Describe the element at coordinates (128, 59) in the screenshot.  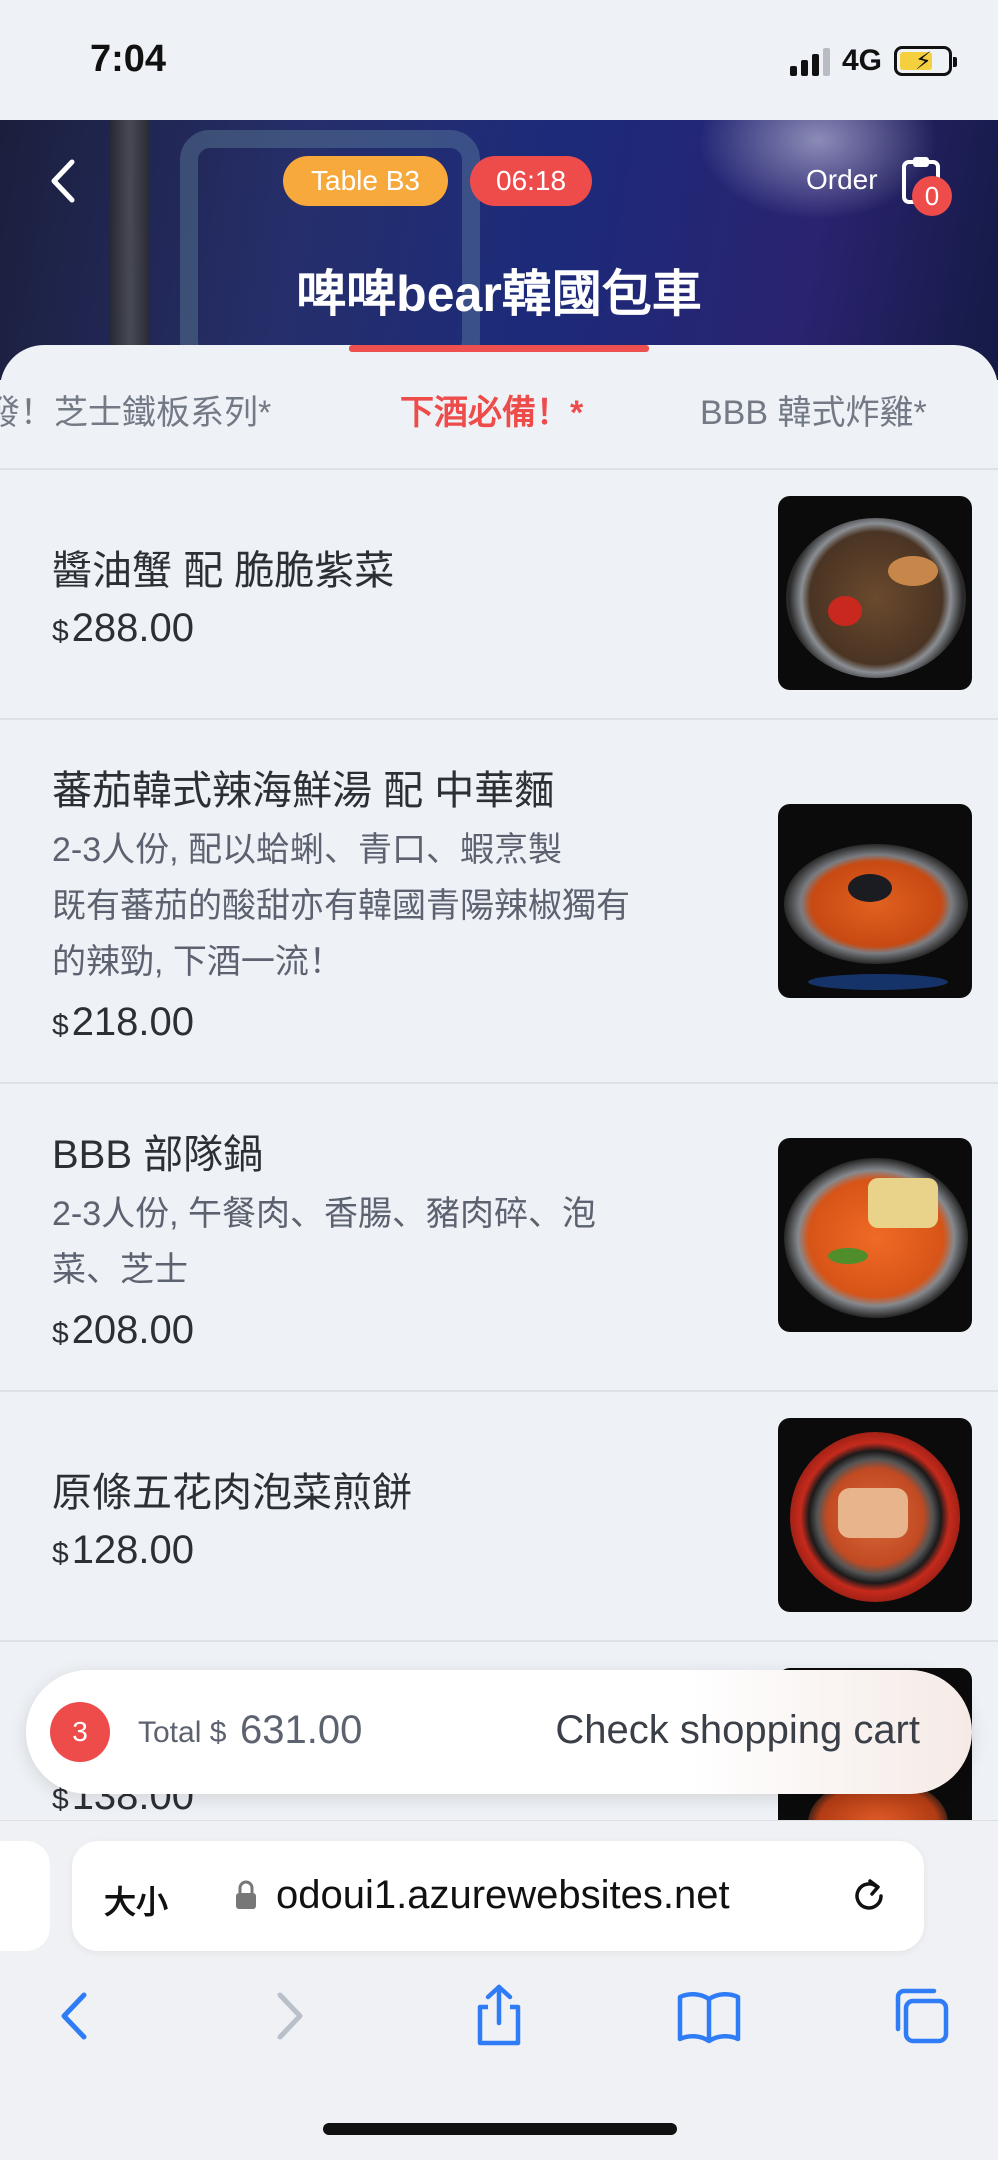
I see `status-time: 7:04` at that location.